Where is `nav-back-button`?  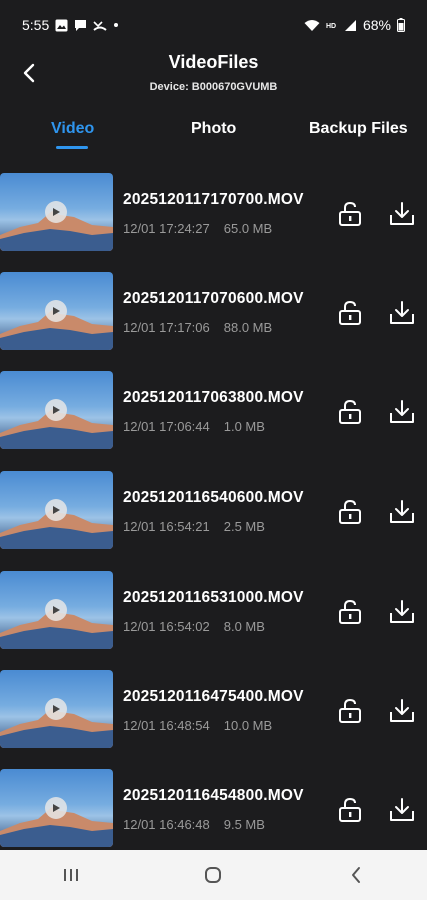 nav-back-button is located at coordinates (356, 875).